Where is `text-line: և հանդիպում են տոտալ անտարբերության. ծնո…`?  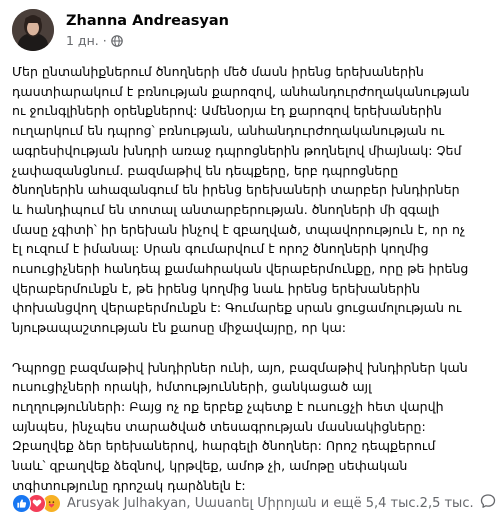 text-line: և հանդիպում են տոտալ անտարբերության. ծնո… is located at coordinates (226, 209).